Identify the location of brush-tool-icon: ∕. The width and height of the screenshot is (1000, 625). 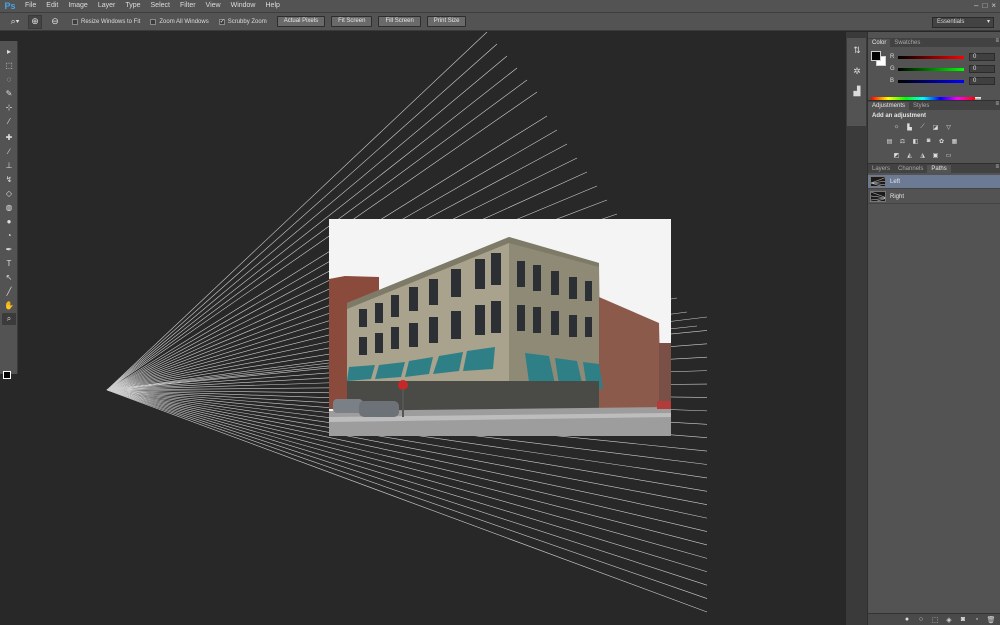
(9, 151).